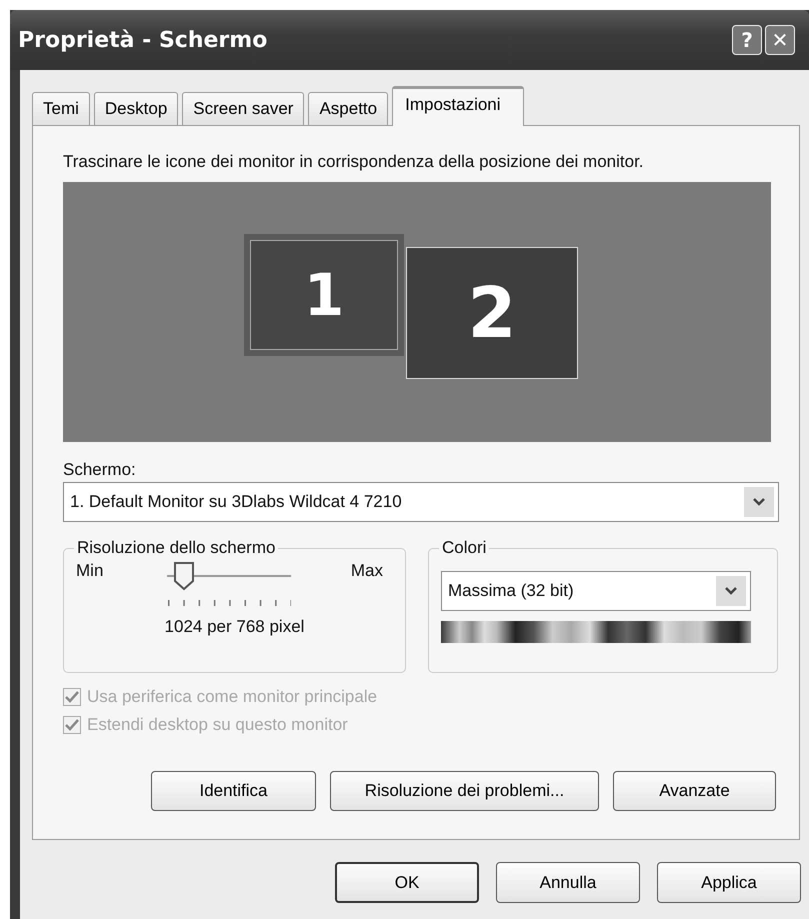 Image resolution: width=809 pixels, height=919 pixels. I want to click on slider-thumb, so click(184, 576).